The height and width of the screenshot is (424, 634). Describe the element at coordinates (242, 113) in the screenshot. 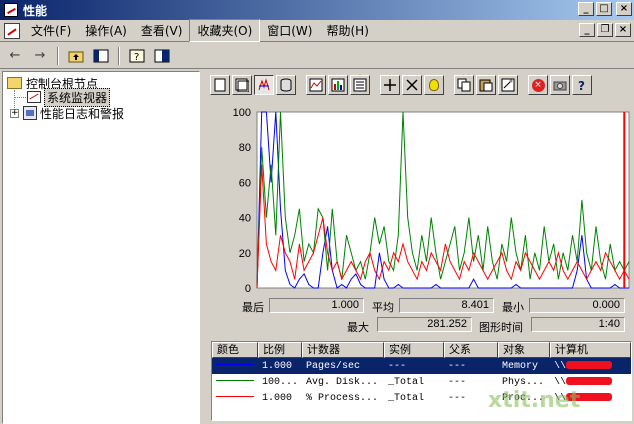

I see `y-tick-label: 100` at that location.